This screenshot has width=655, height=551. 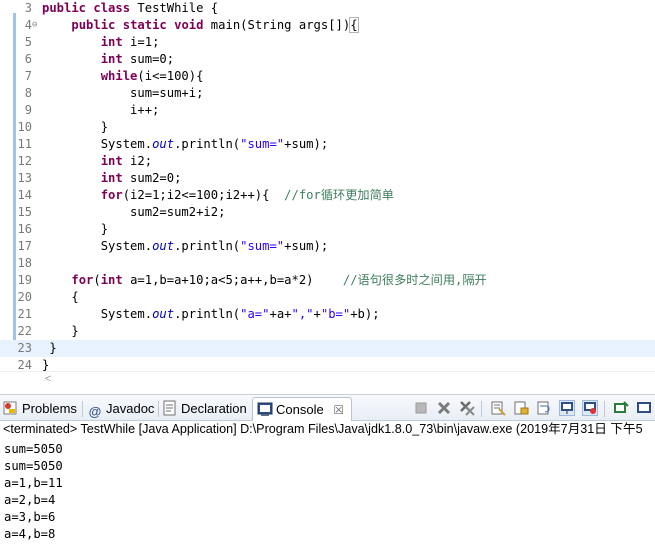 What do you see at coordinates (24, 280) in the screenshot?
I see `line-number: 19` at bounding box center [24, 280].